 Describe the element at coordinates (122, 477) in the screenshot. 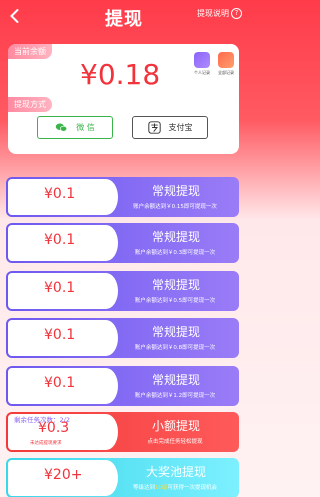

I see `jackpot-withdraw-row: ¥20+ 大奖池提现 等级达到10级可获得一次提现机会` at that location.